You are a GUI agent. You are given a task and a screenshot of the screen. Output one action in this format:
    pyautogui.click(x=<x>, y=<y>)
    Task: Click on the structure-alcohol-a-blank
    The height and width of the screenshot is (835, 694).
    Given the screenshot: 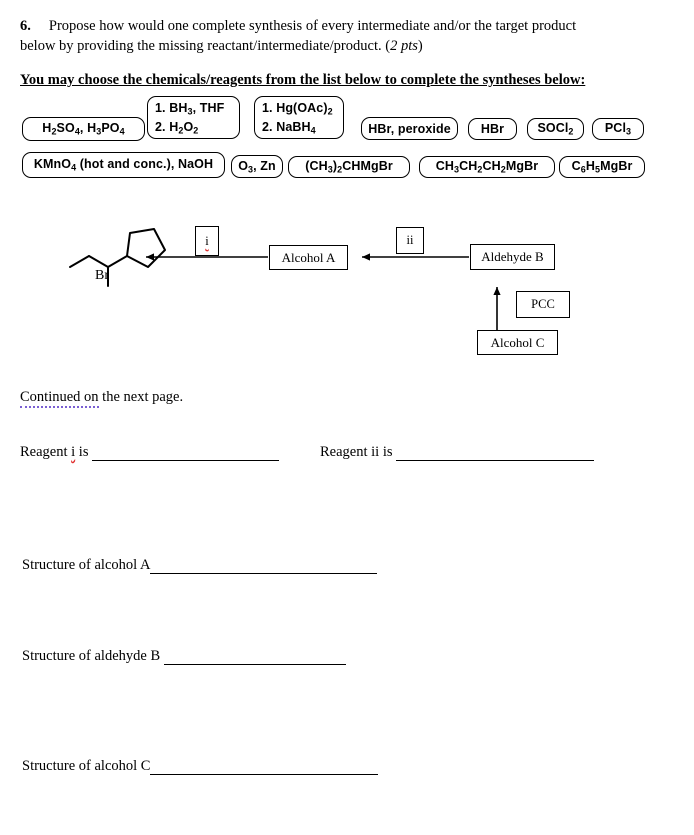 What is the action you would take?
    pyautogui.click(x=264, y=566)
    